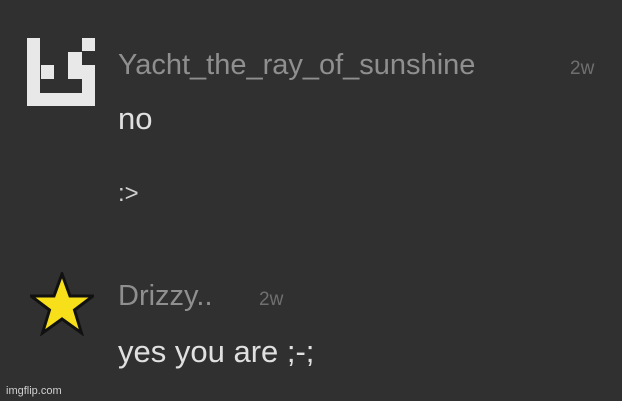  Describe the element at coordinates (62, 304) in the screenshot. I see `star-icon` at that location.